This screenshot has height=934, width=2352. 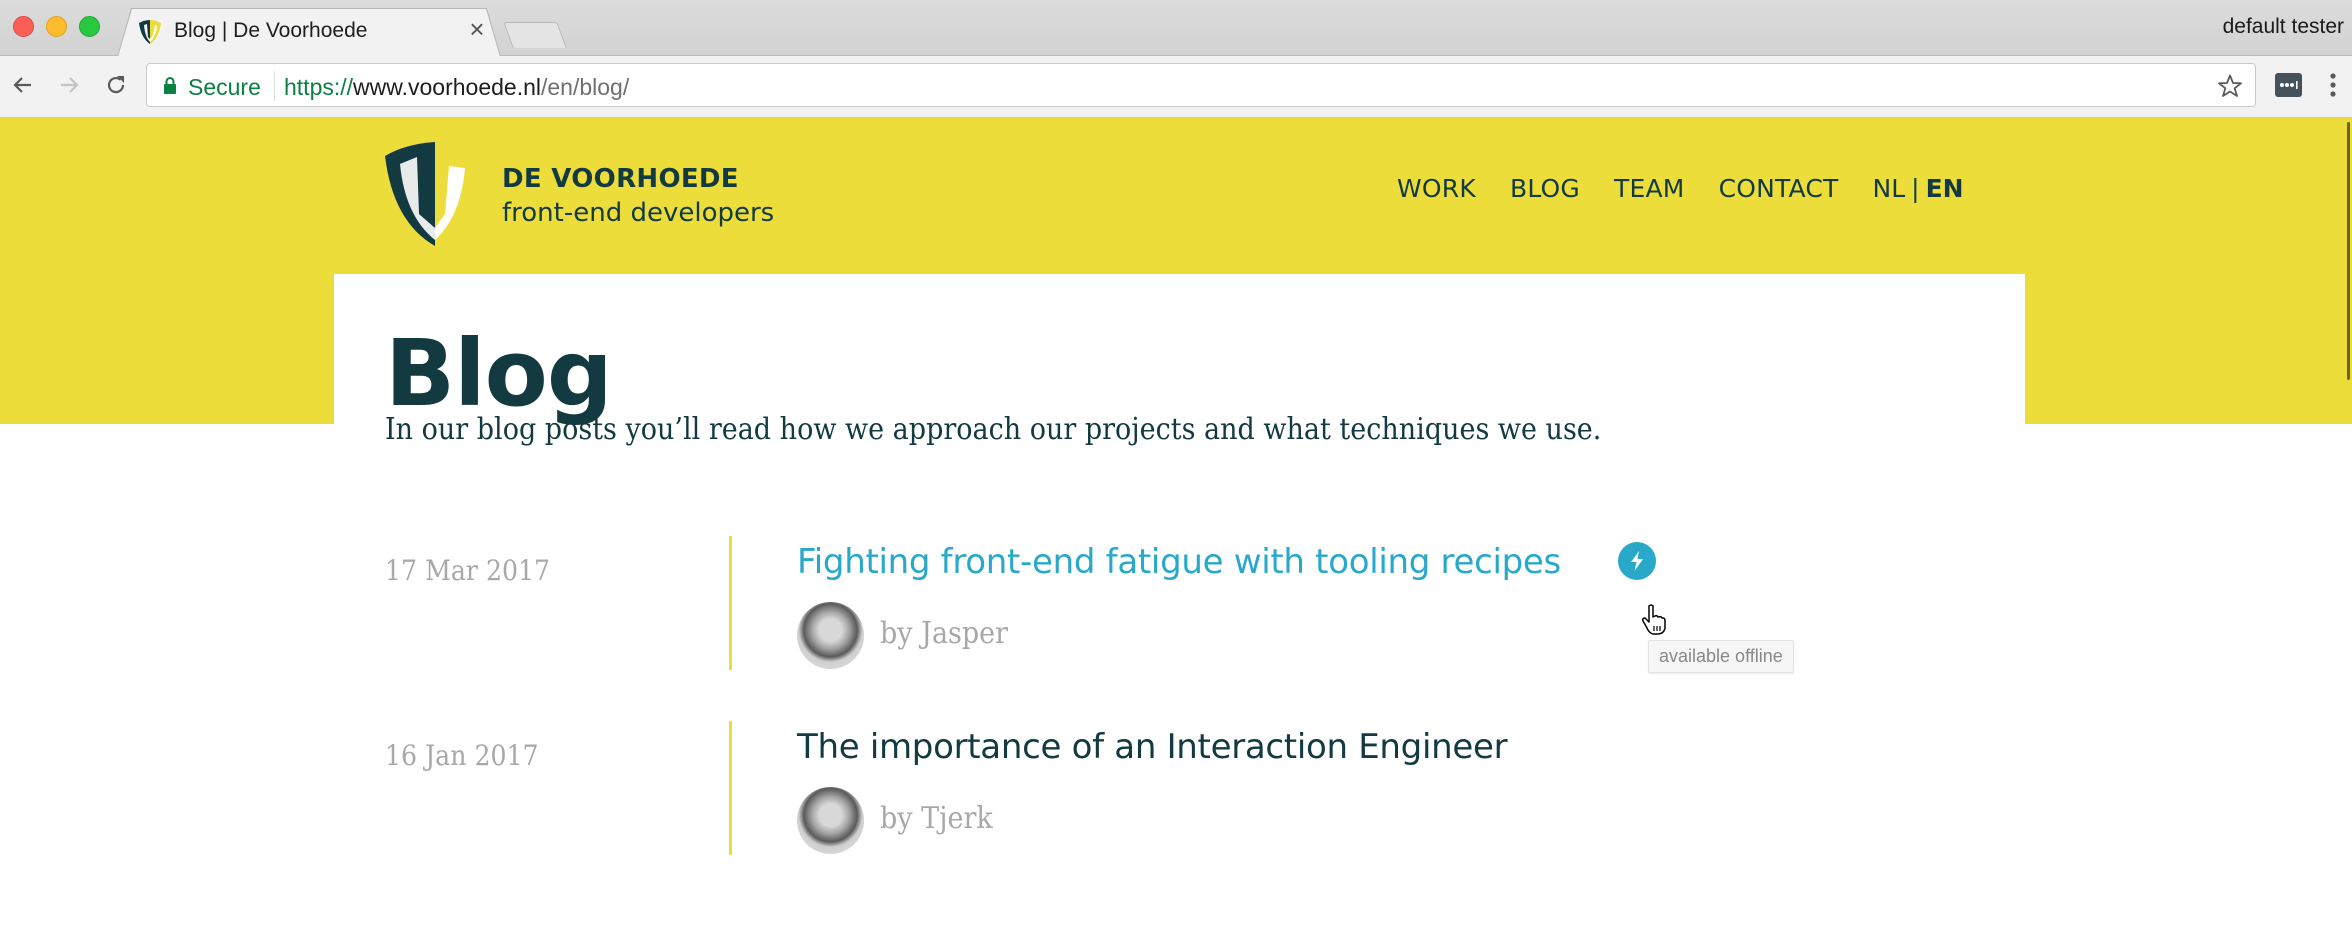 What do you see at coordinates (1176, 28) in the screenshot?
I see `browser-tab-bar: Blog | De Voorhoede × default tester` at bounding box center [1176, 28].